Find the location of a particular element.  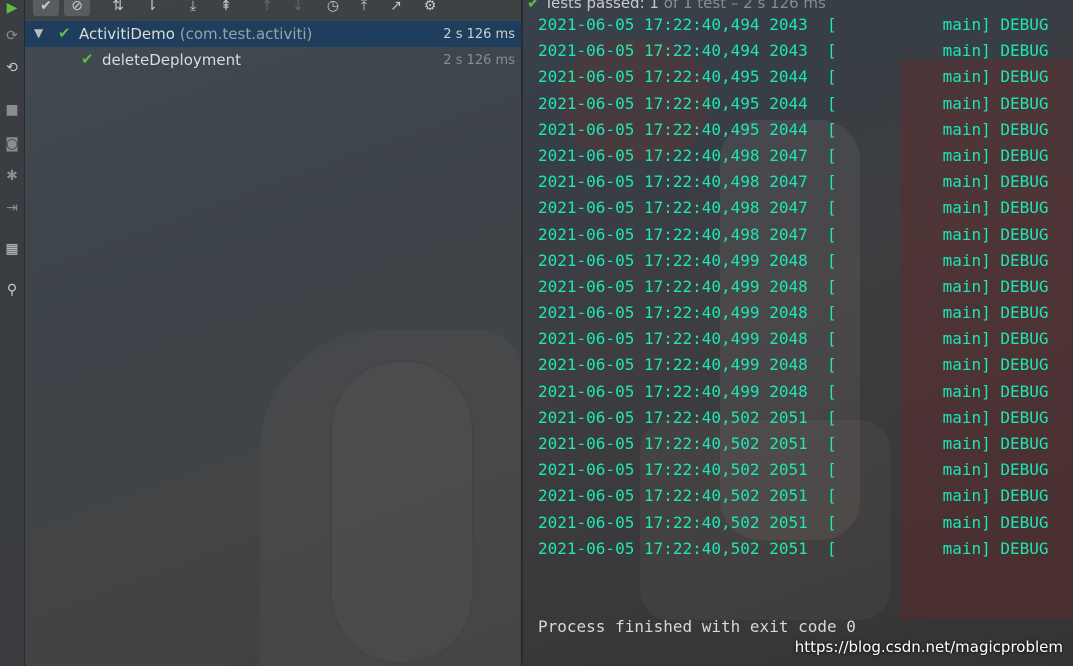

test-status: ✔ Tests passed: 1 of 1 test – 2 s 126 ms is located at coordinates (676, 6).